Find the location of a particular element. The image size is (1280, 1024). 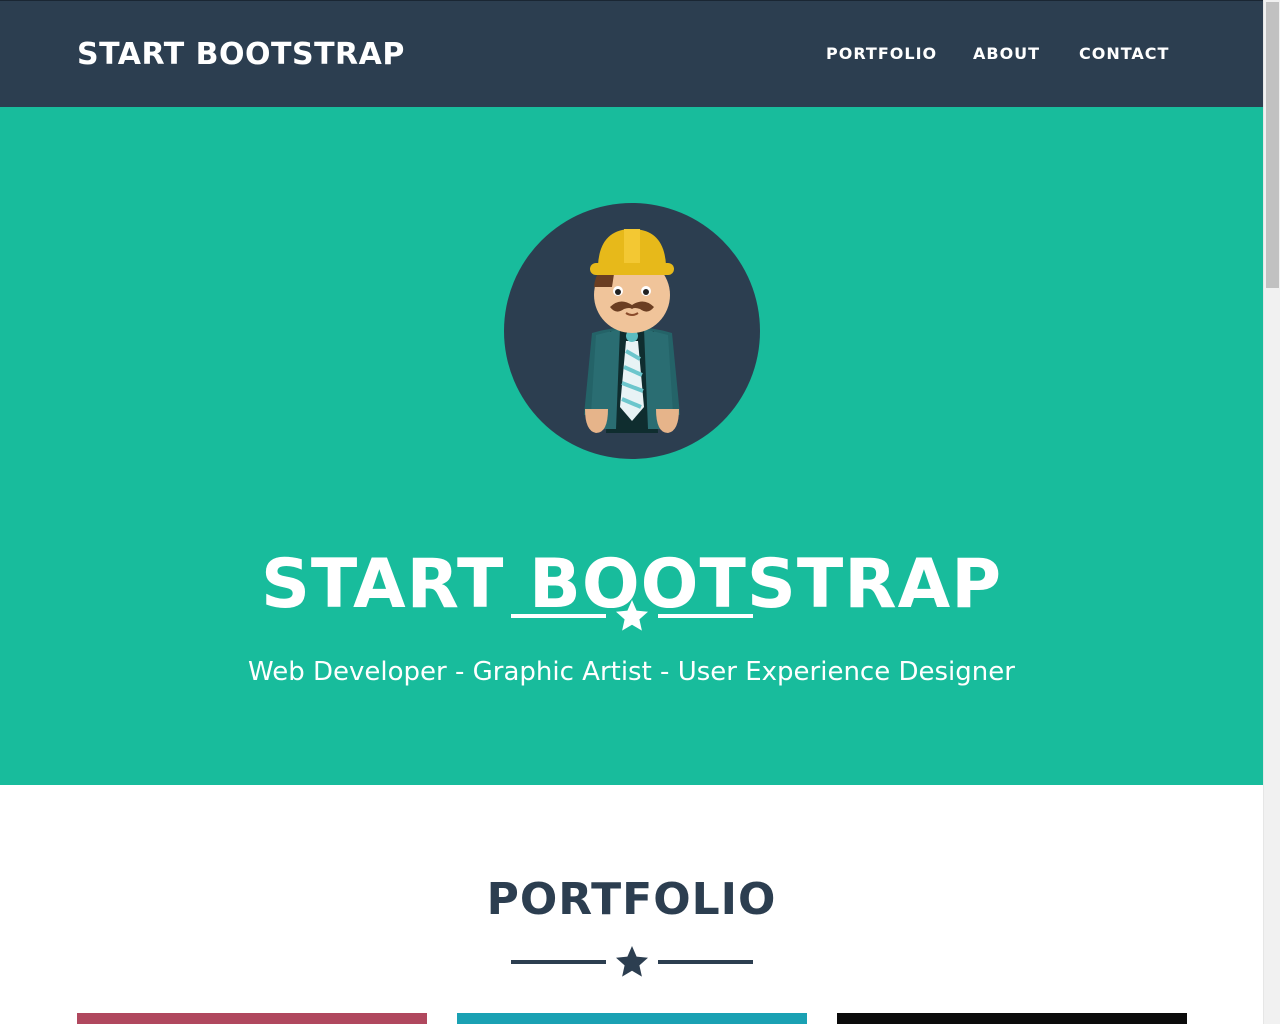

nav-link-portfolio: PORTFOLIO is located at coordinates (881, 54).